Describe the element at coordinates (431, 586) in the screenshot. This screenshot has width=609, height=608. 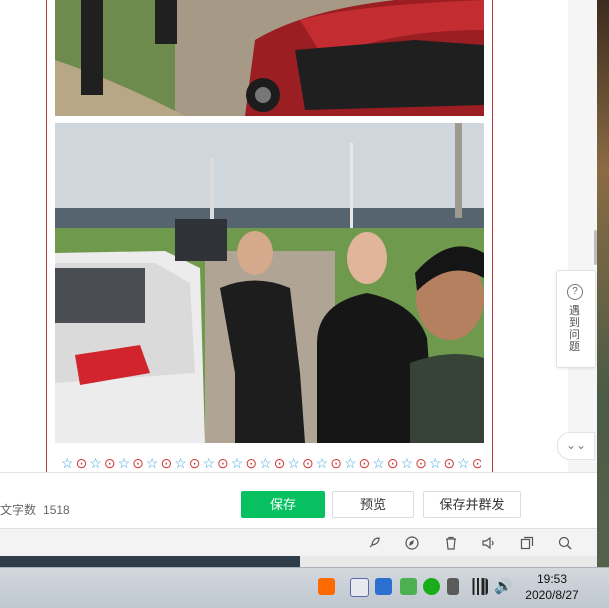
I see `wechat-icon` at that location.